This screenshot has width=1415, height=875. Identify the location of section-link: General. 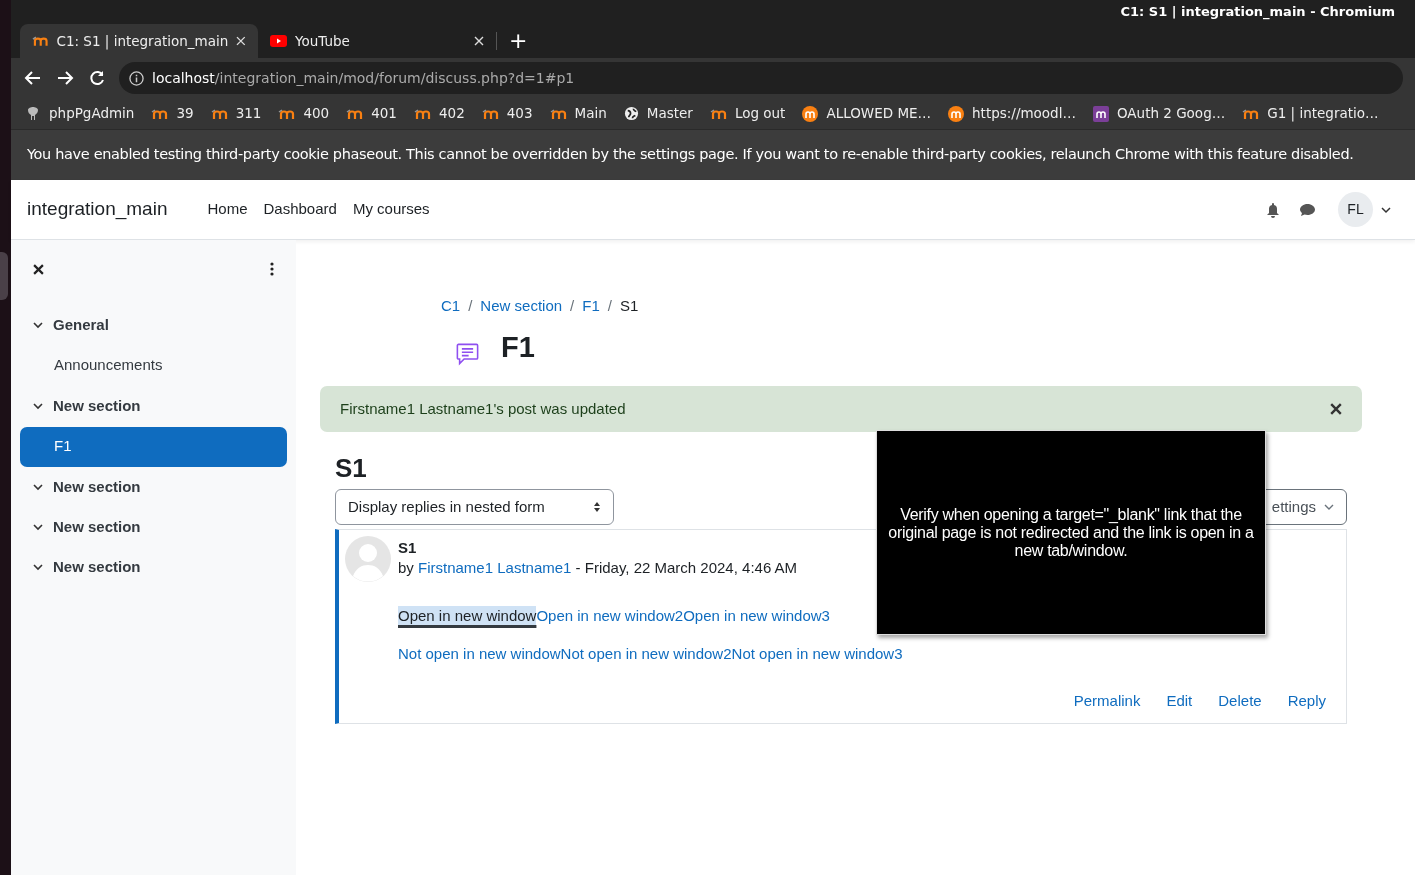
(81, 325).